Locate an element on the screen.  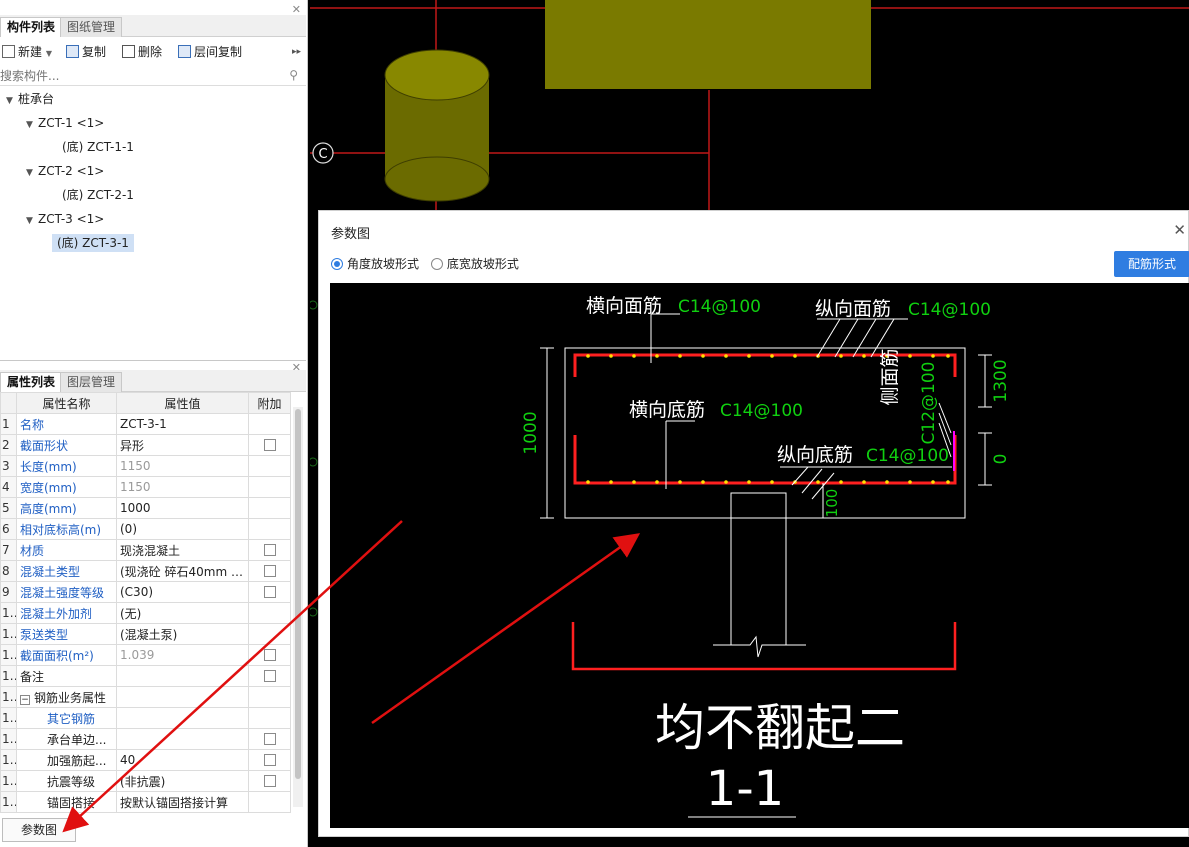
table-row: 3 长度(mm) 1150 is located at coordinates (145, 466).